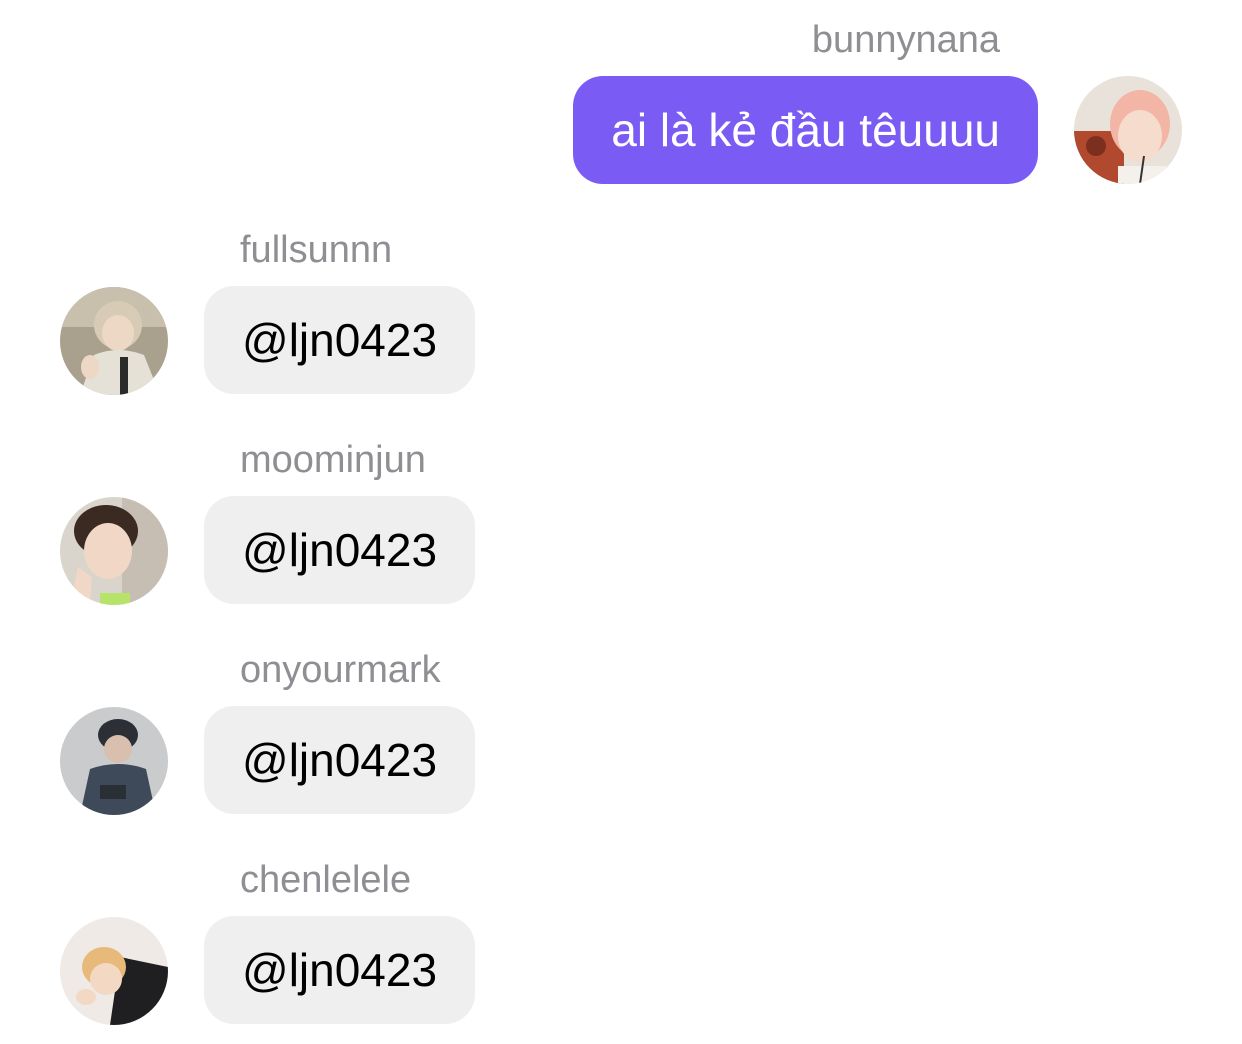 This screenshot has width=1242, height=1044. Describe the element at coordinates (805, 130) in the screenshot. I see `message-bubble: ai là kẻ đầu têuuuu` at that location.